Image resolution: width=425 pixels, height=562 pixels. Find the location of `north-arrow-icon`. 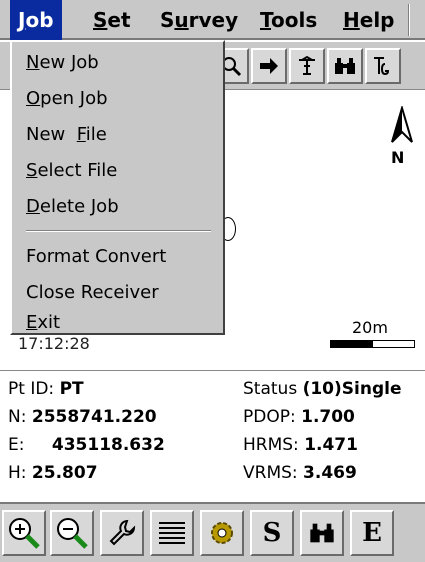

north-arrow-icon is located at coordinates (402, 127).